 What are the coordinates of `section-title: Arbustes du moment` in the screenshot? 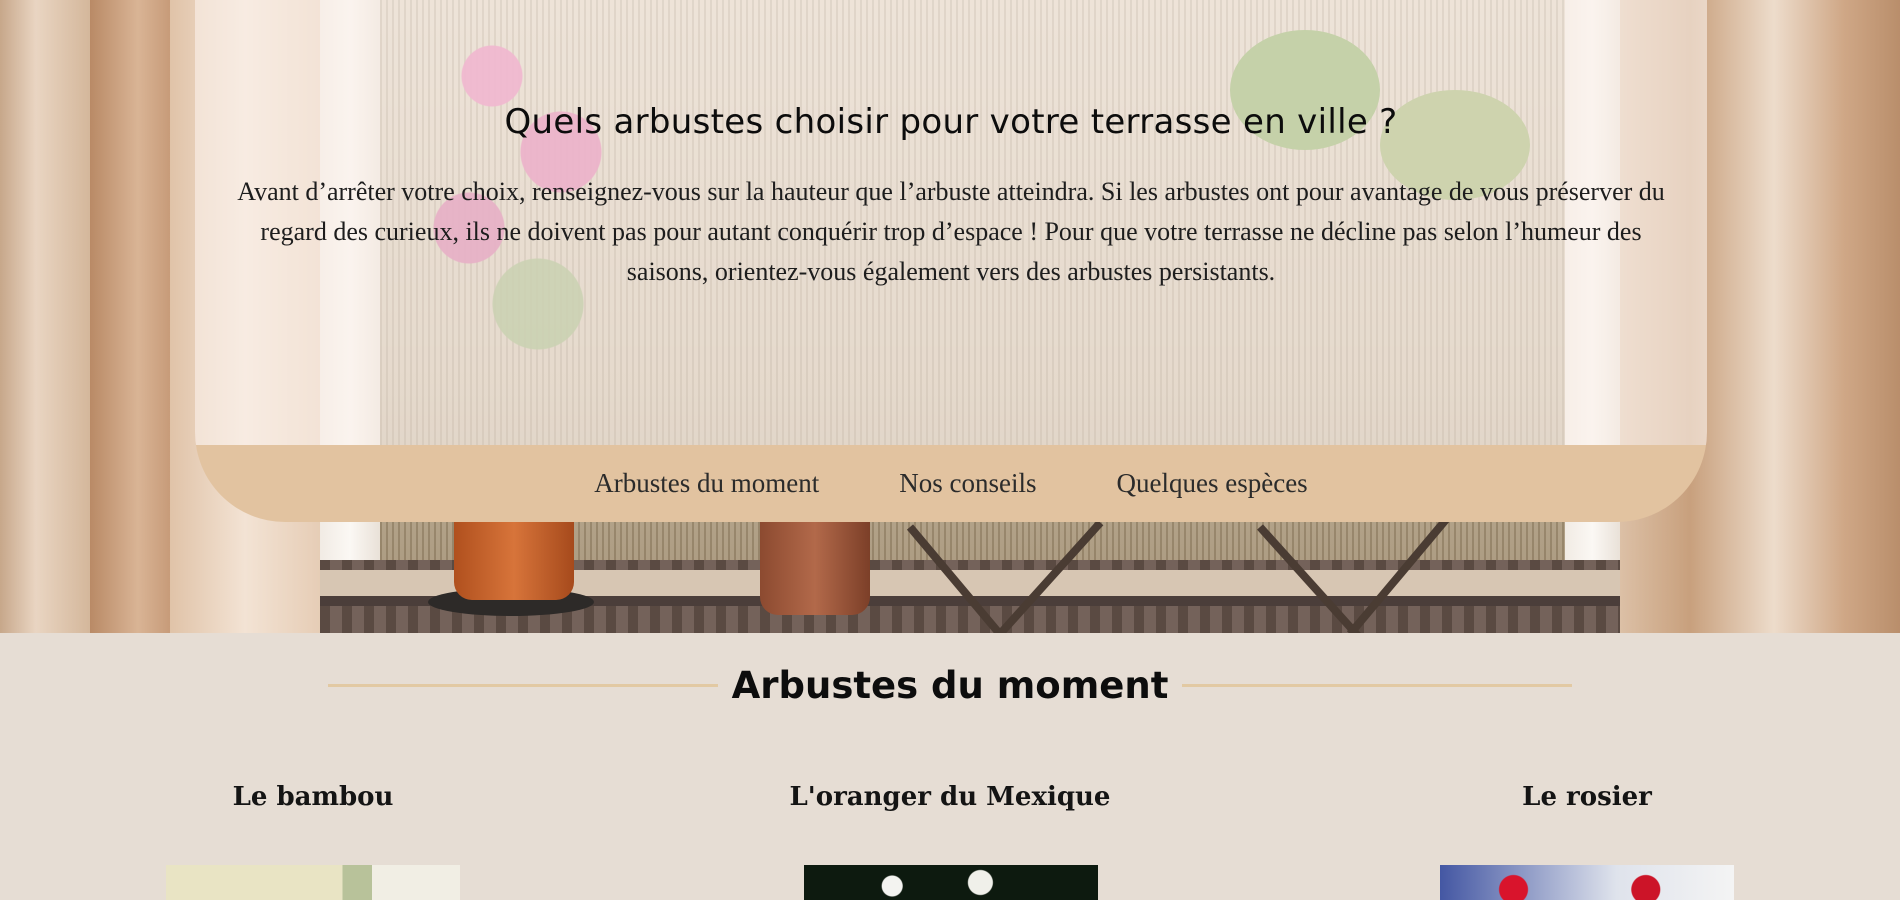 It's located at (950, 685).